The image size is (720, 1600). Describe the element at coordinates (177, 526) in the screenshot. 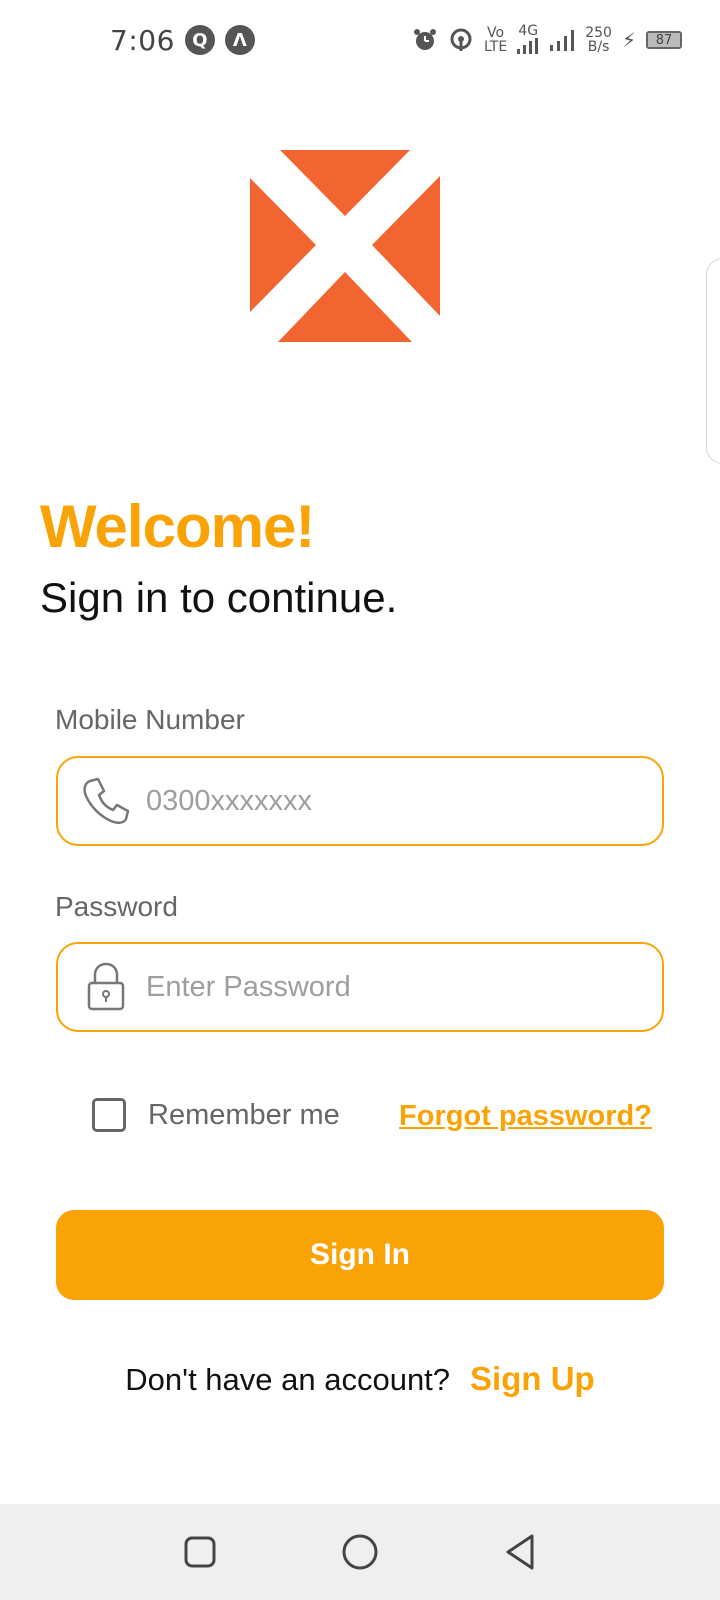

I see `welcome-title: Welcome!` at that location.